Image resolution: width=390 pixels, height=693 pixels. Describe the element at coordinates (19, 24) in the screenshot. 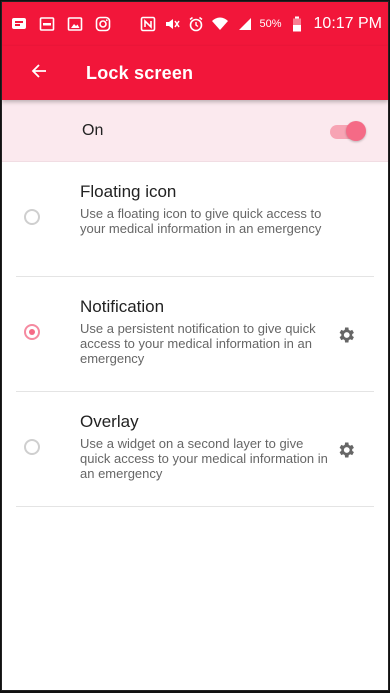

I see `message-icon` at that location.